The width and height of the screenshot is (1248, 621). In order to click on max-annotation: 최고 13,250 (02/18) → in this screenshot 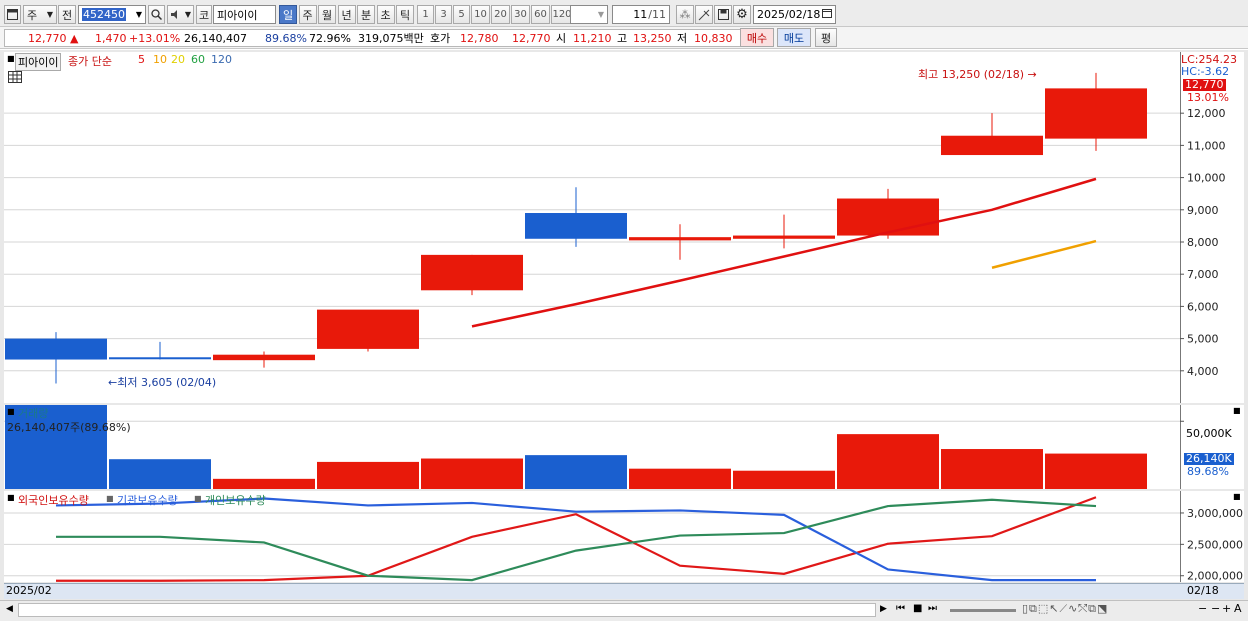, I will do `click(977, 74)`.